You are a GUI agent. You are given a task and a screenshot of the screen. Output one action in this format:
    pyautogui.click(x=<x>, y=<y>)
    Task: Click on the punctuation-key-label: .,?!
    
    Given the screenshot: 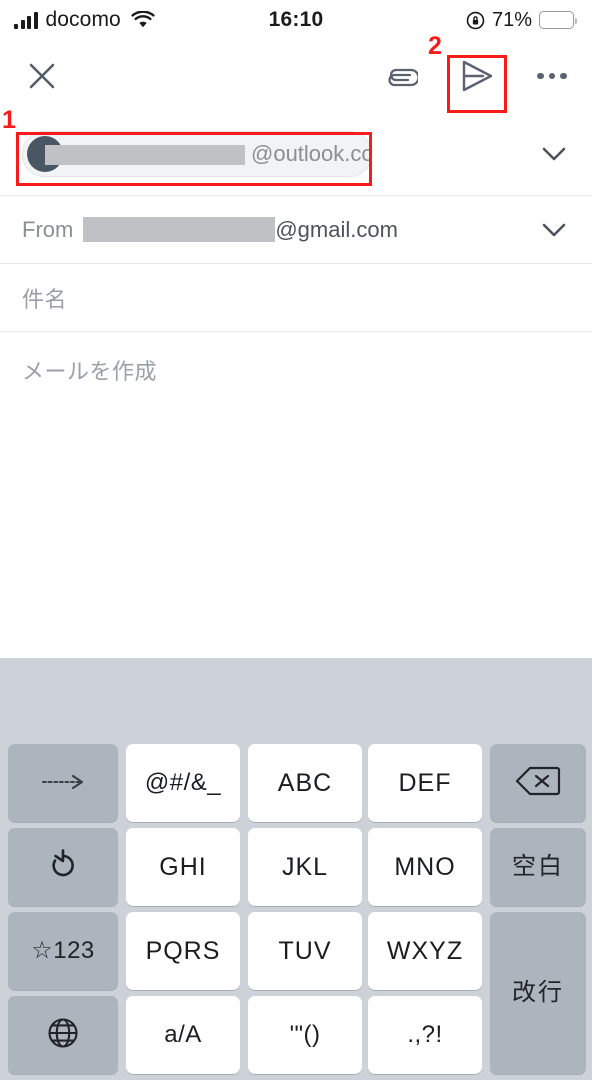 What is the action you would take?
    pyautogui.click(x=425, y=1034)
    